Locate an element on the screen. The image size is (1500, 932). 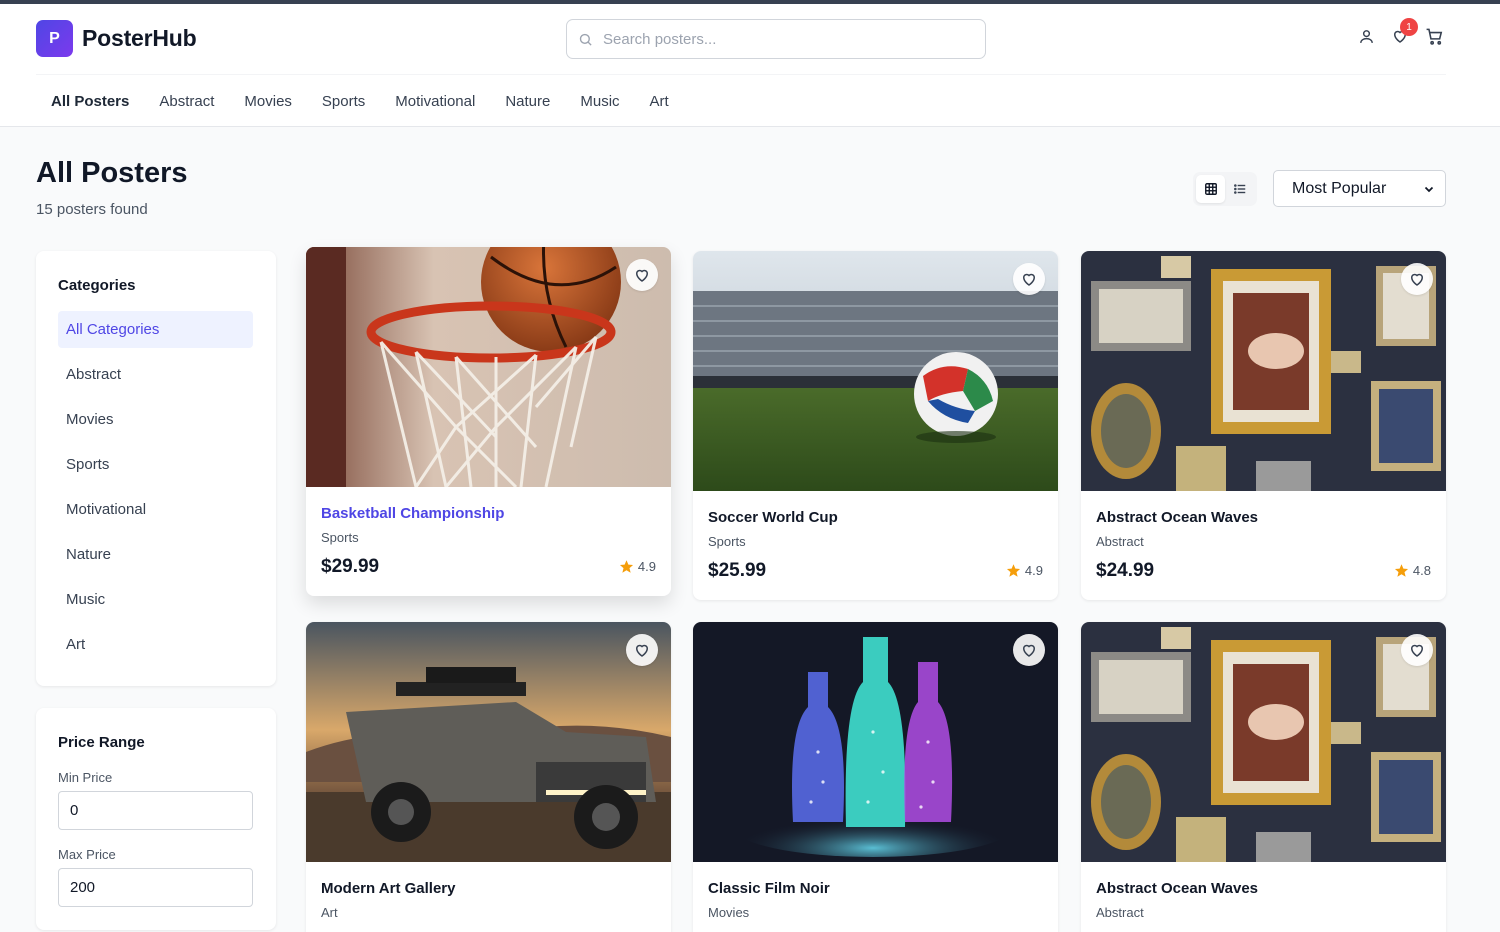
header-actions: 1 is located at coordinates (1400, 32).